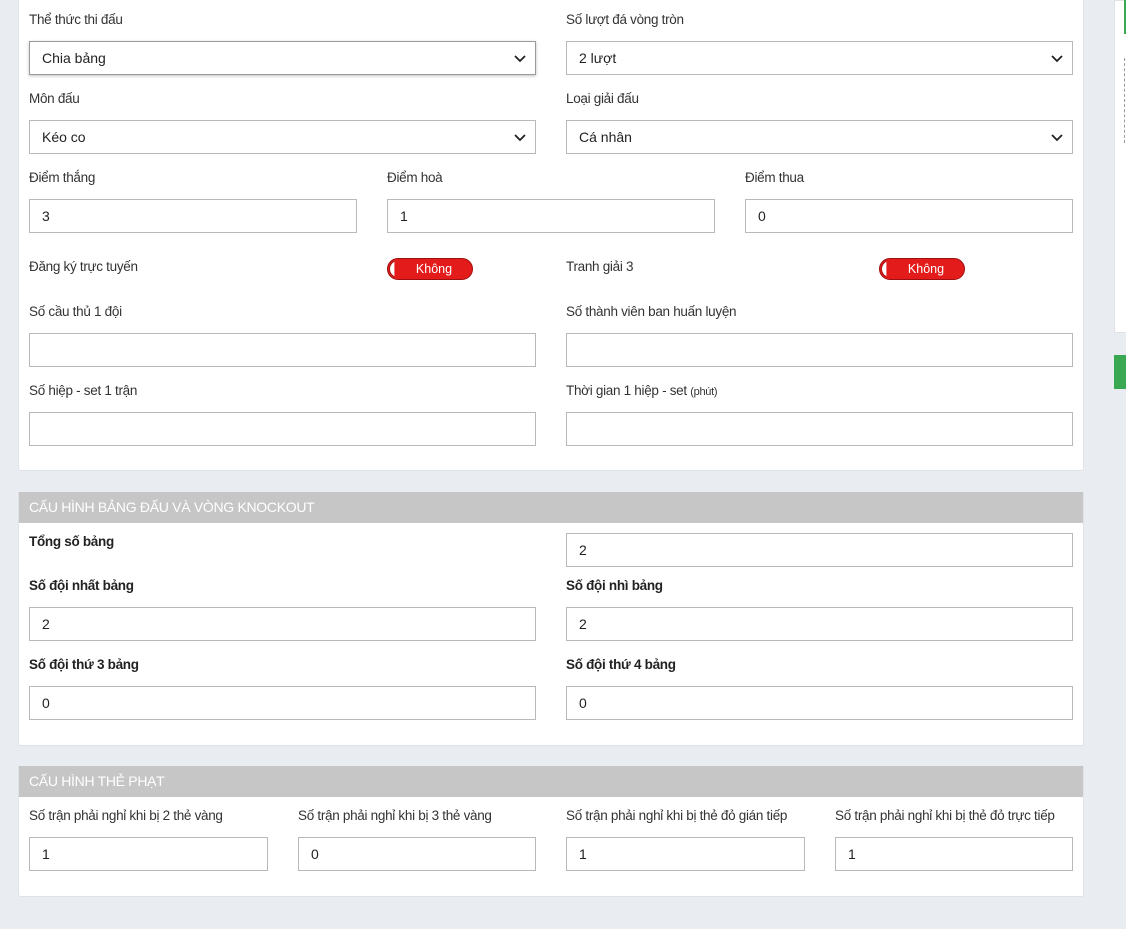  What do you see at coordinates (76, 19) in the screenshot?
I see `format-label: Thể thức thi đấu` at bounding box center [76, 19].